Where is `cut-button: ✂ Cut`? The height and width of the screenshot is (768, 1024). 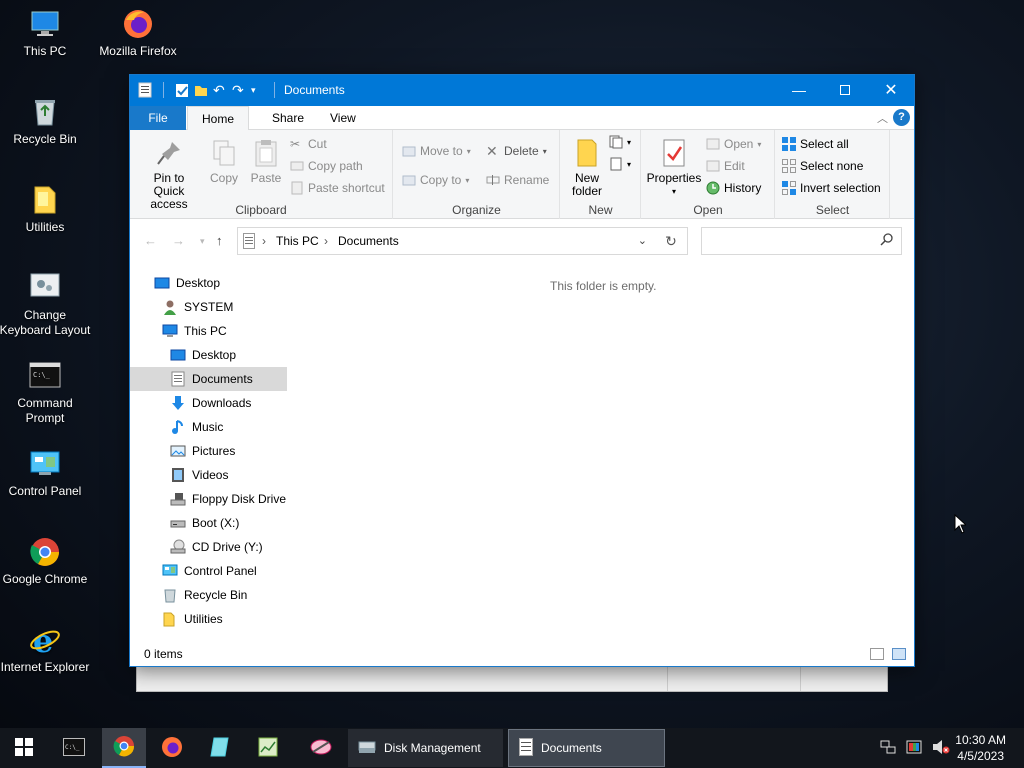 cut-button: ✂ Cut is located at coordinates (308, 144).